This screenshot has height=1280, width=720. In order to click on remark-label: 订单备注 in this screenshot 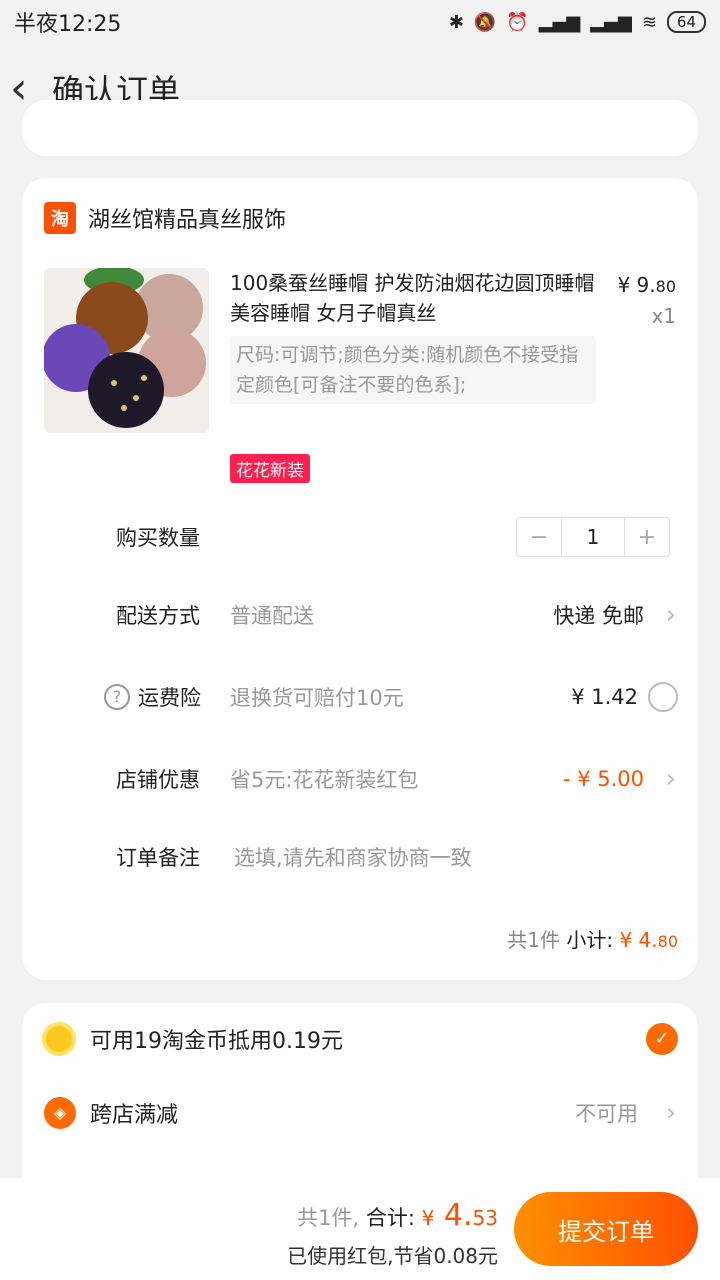, I will do `click(158, 858)`.